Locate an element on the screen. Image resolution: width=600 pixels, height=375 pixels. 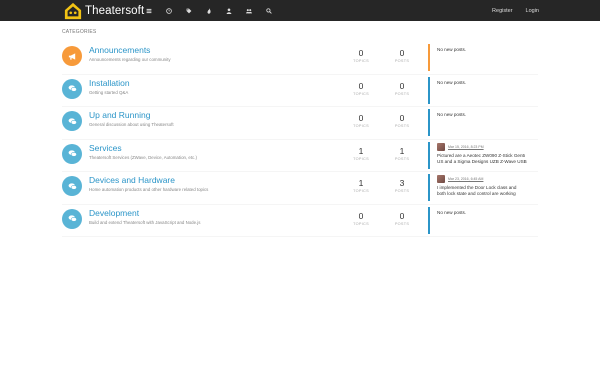
category-title: Services is located at coordinates (105, 148).